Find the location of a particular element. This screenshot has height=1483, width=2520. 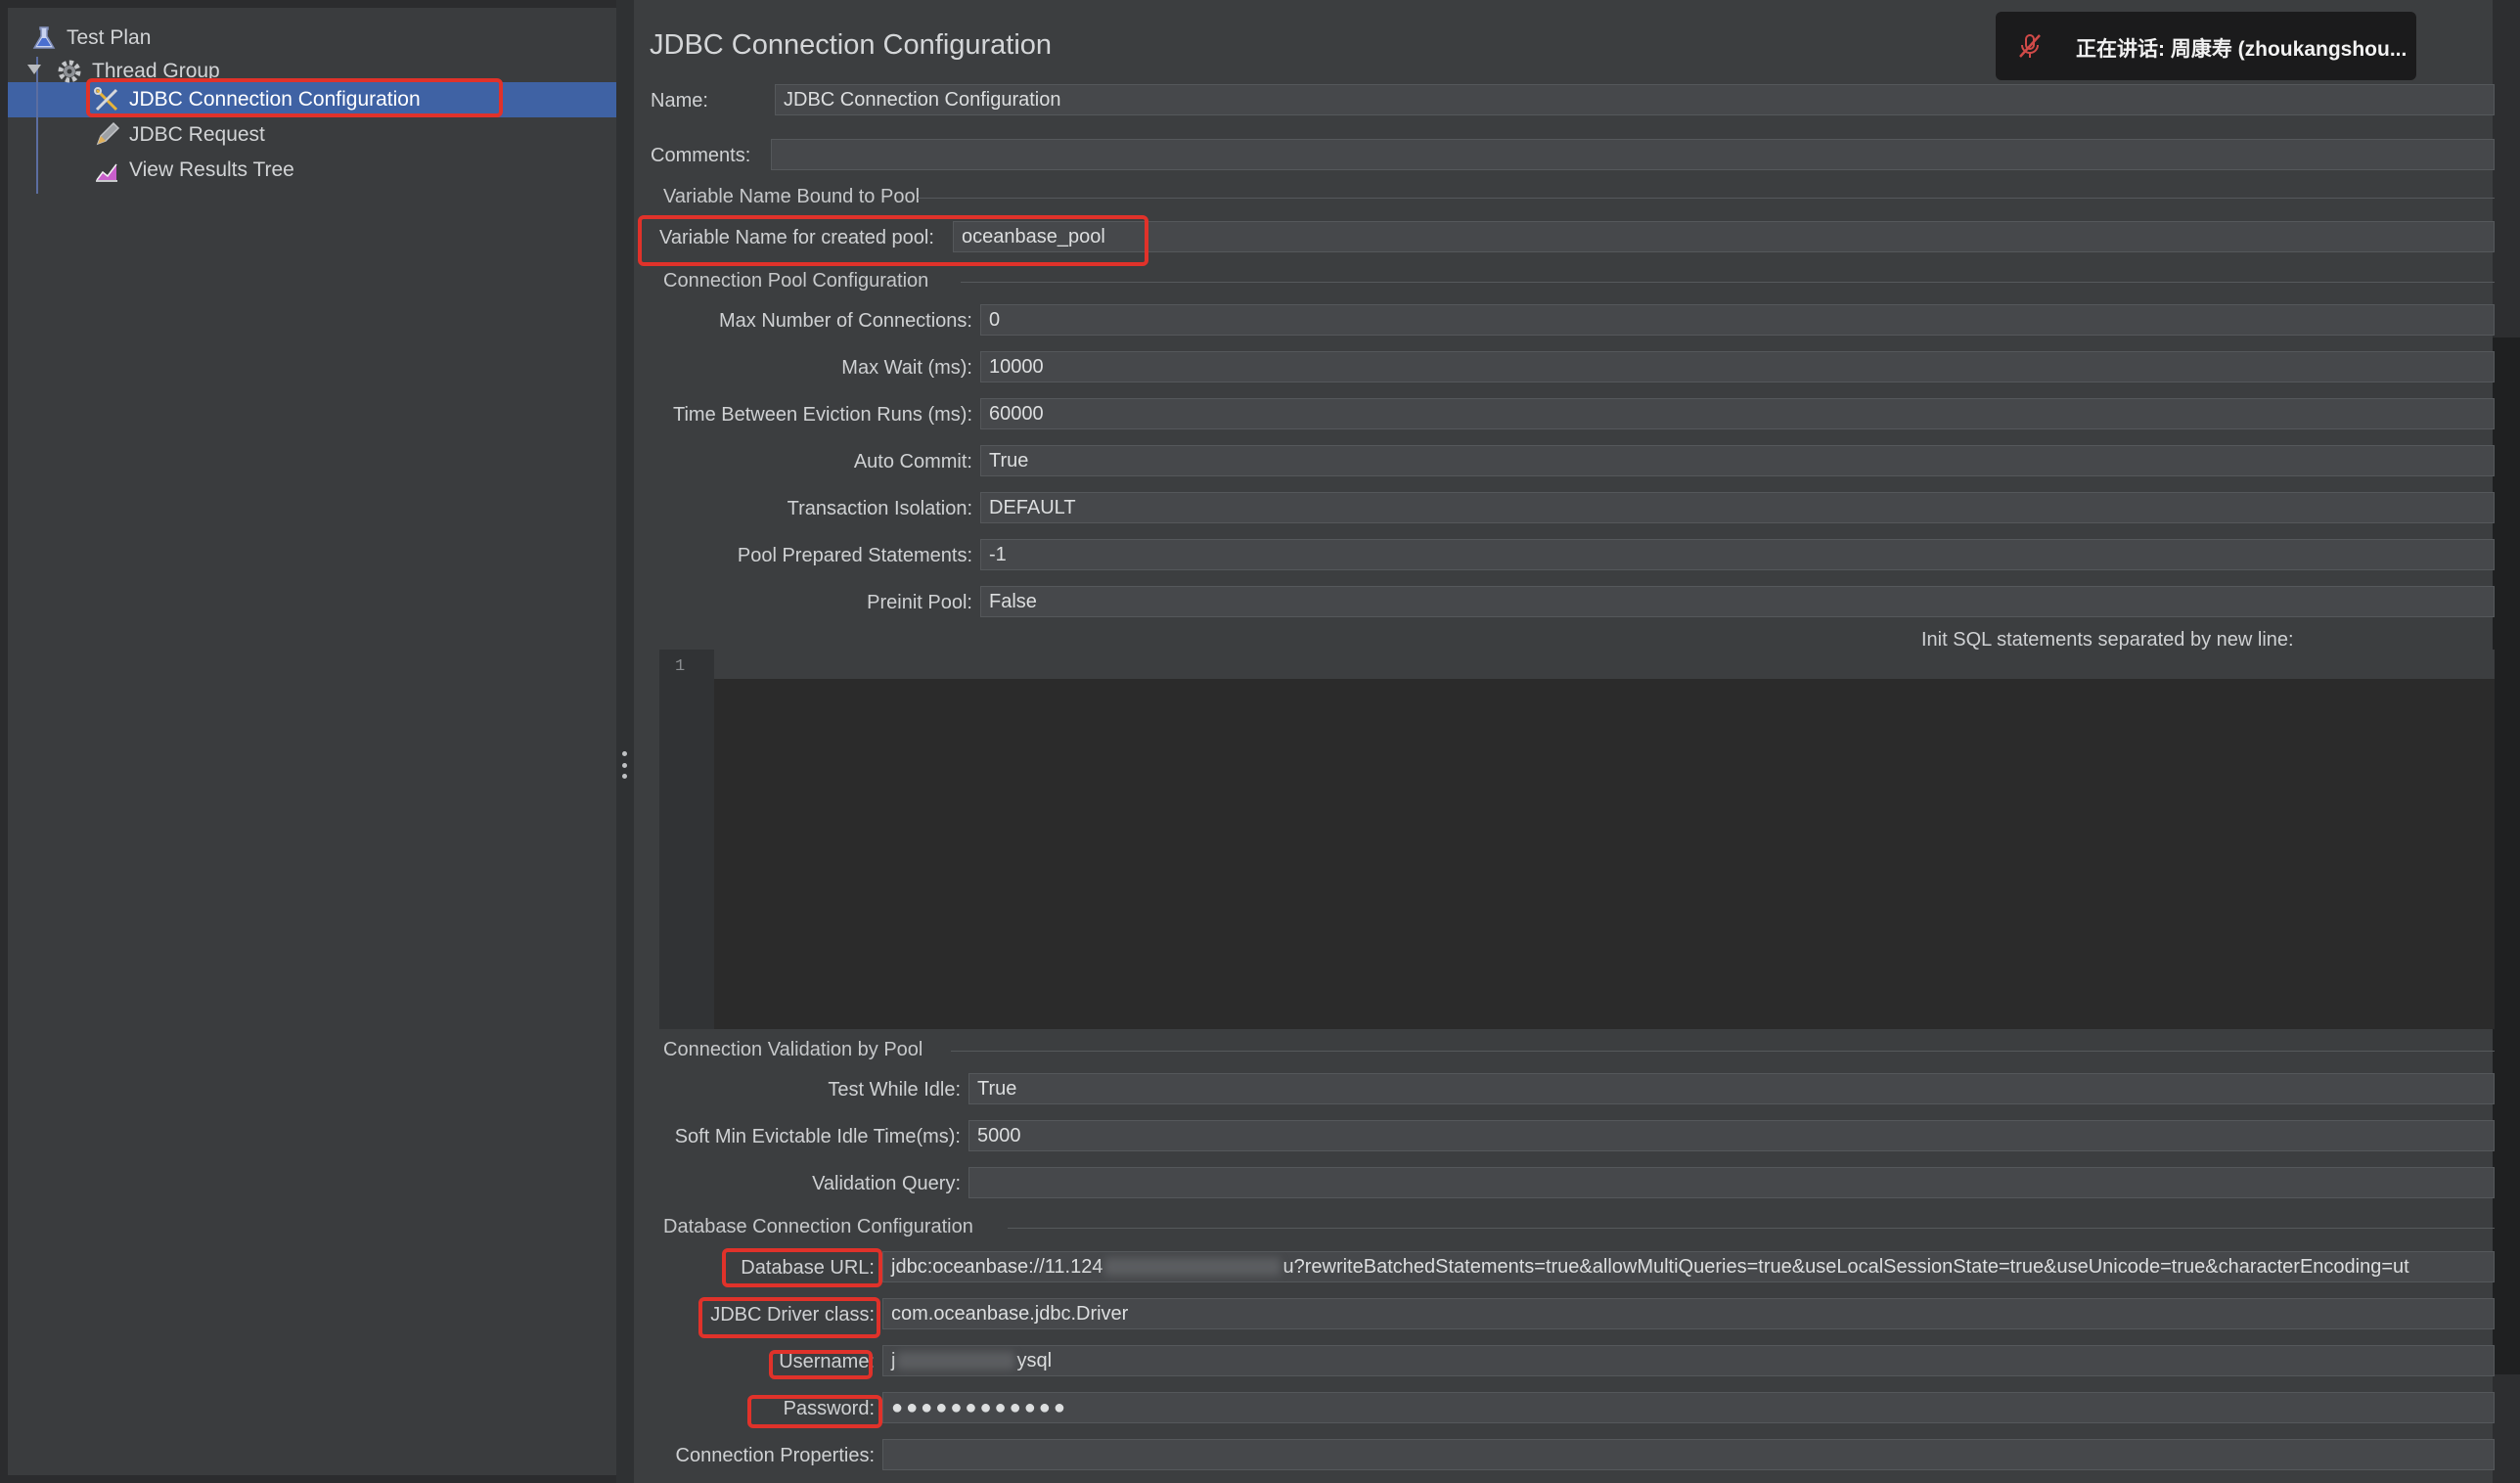

password-field: ●●●●●●●●●●●● is located at coordinates (1688, 1407).